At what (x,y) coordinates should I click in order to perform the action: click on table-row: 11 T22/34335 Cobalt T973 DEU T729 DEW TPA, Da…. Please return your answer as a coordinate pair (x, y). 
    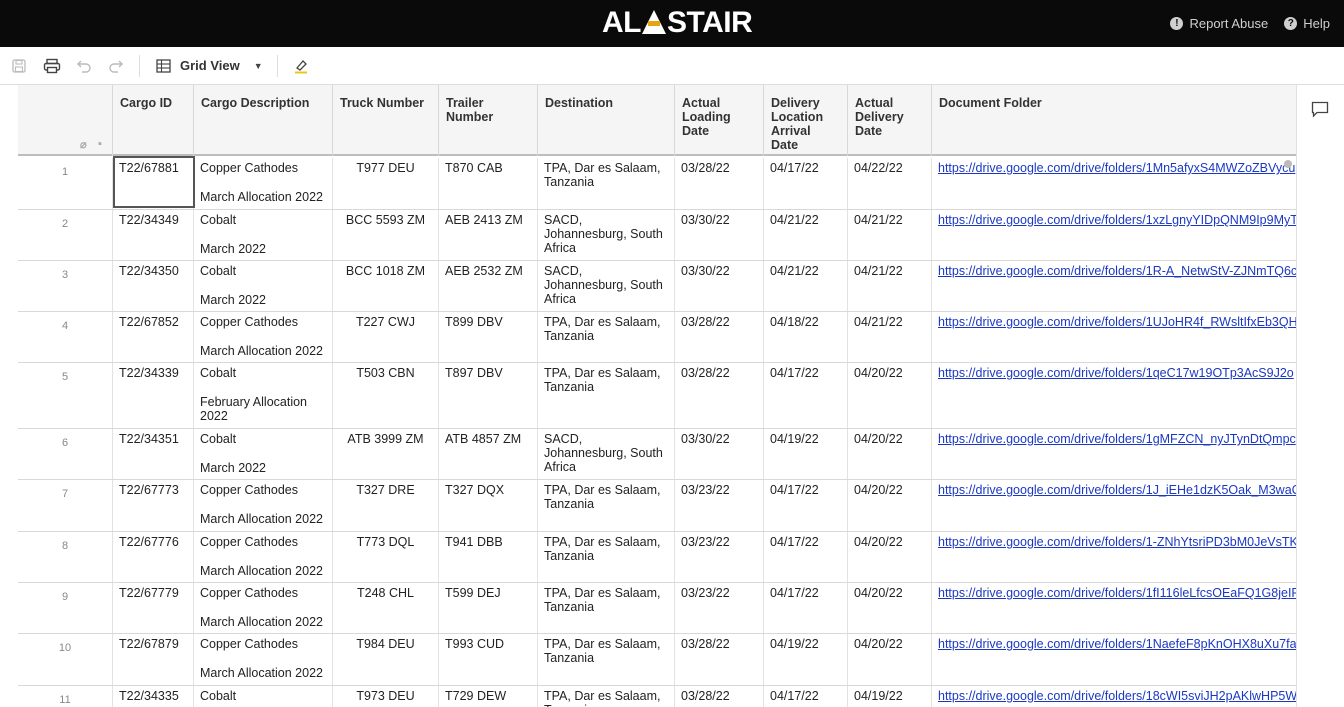
    Looking at the image, I should click on (657, 696).